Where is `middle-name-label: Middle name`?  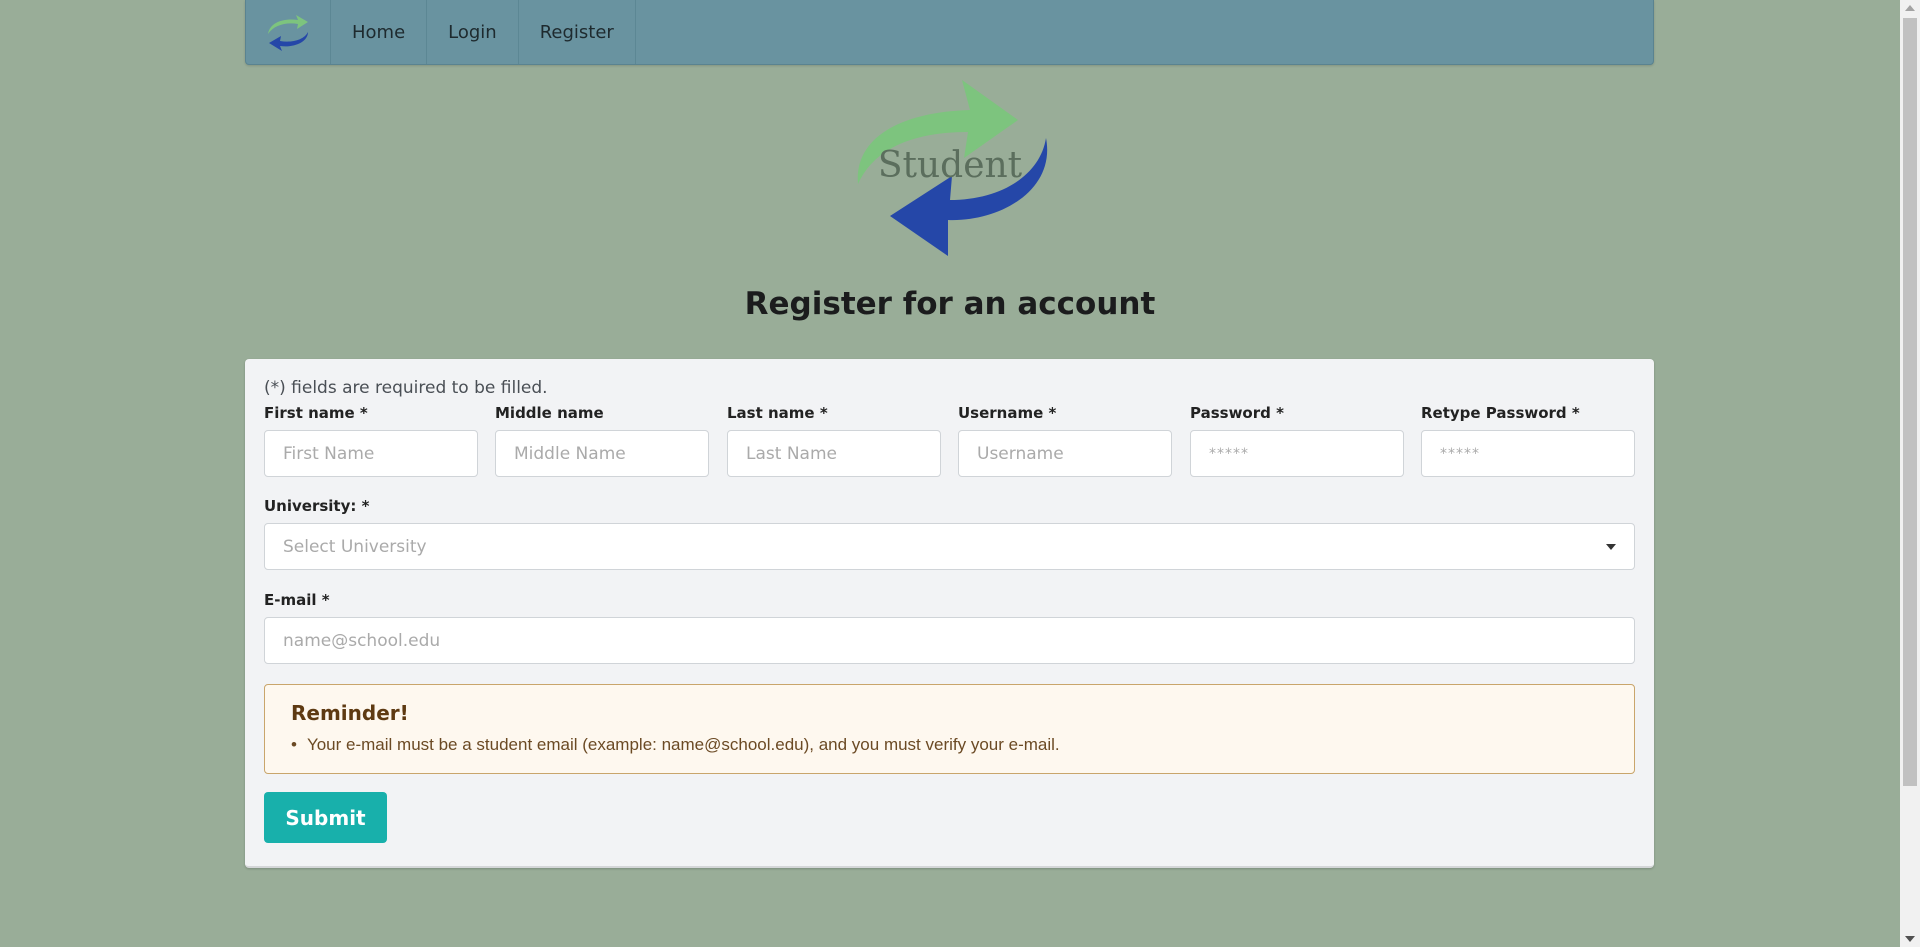 middle-name-label: Middle name is located at coordinates (549, 413).